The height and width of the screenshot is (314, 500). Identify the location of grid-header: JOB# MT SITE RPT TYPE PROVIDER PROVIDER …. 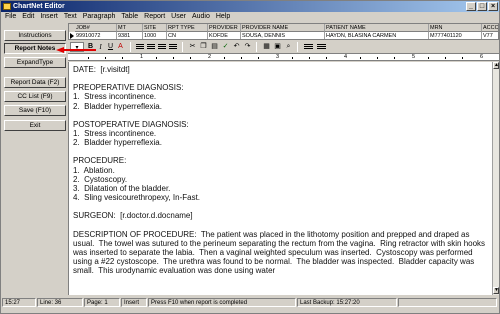
(283, 28).